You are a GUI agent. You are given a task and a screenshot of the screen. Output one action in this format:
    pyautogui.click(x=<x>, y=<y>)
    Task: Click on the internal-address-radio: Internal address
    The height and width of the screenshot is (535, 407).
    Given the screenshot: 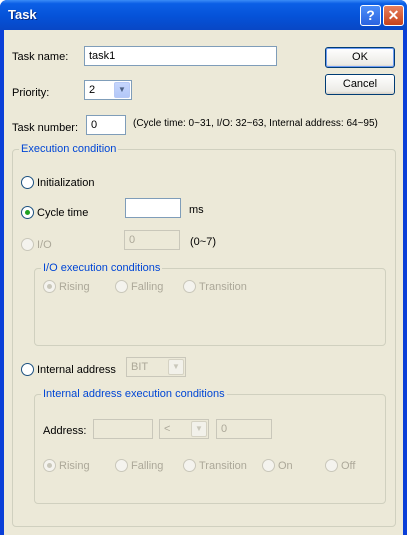 What is the action you would take?
    pyautogui.click(x=68, y=369)
    